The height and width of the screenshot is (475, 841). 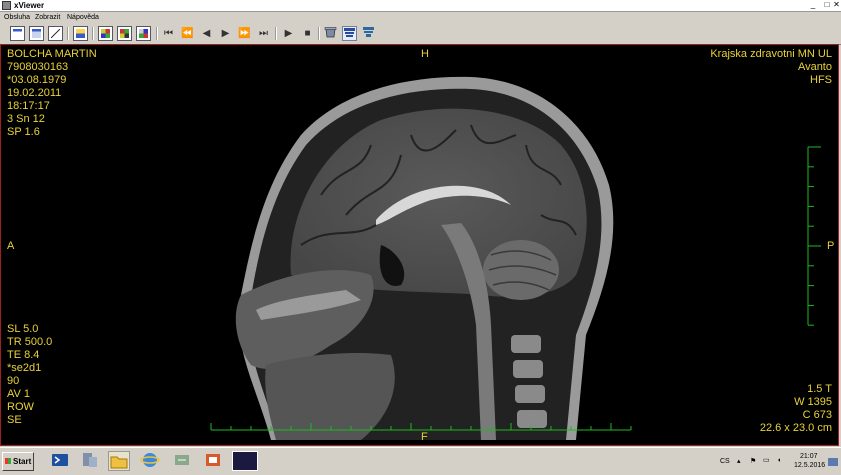 What do you see at coordinates (420, 6) in the screenshot?
I see `title-bar: xViewer _ □ ✕` at bounding box center [420, 6].